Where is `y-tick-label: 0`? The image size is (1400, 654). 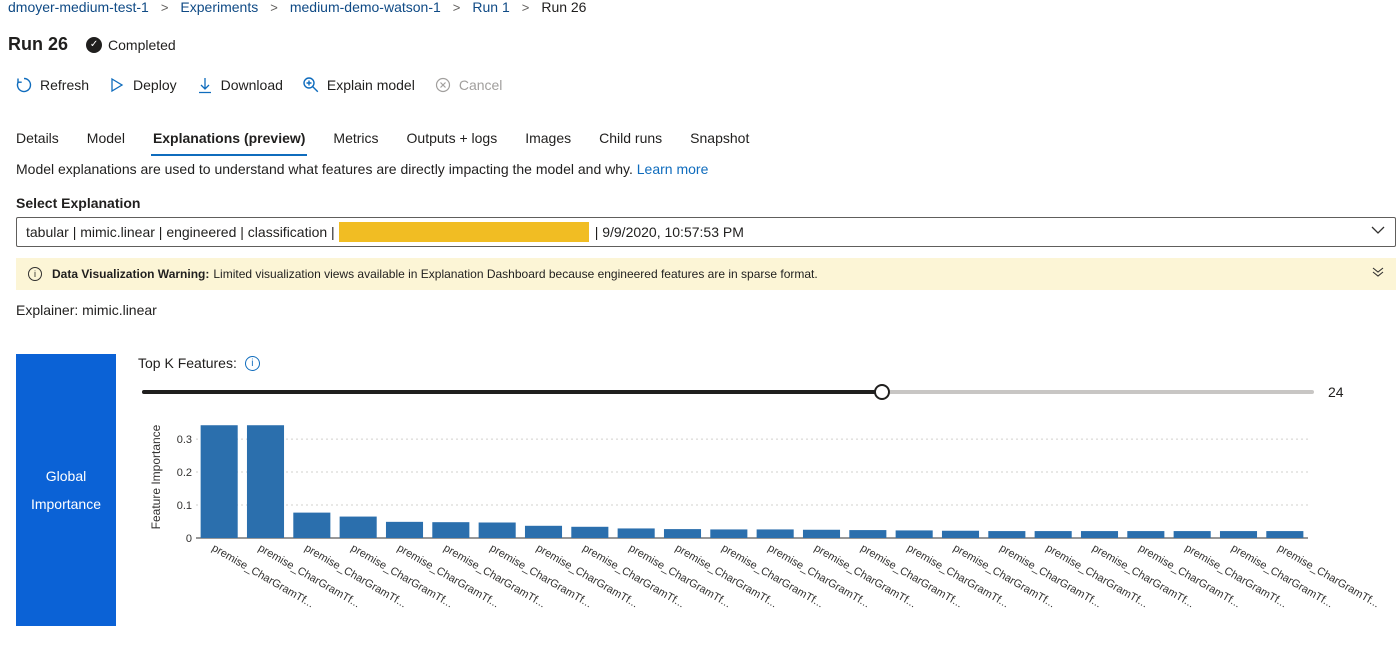
y-tick-label: 0 is located at coordinates (189, 539).